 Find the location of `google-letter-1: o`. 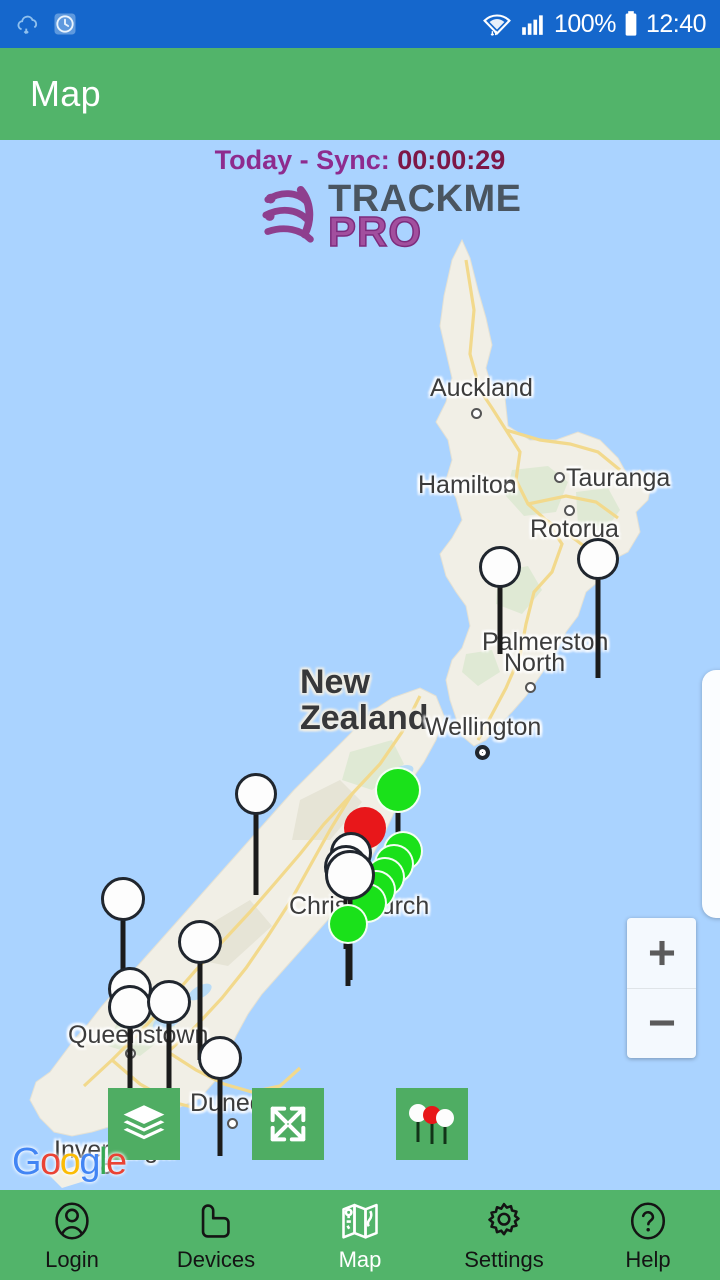

google-letter-1: o is located at coordinates (50, 1162).